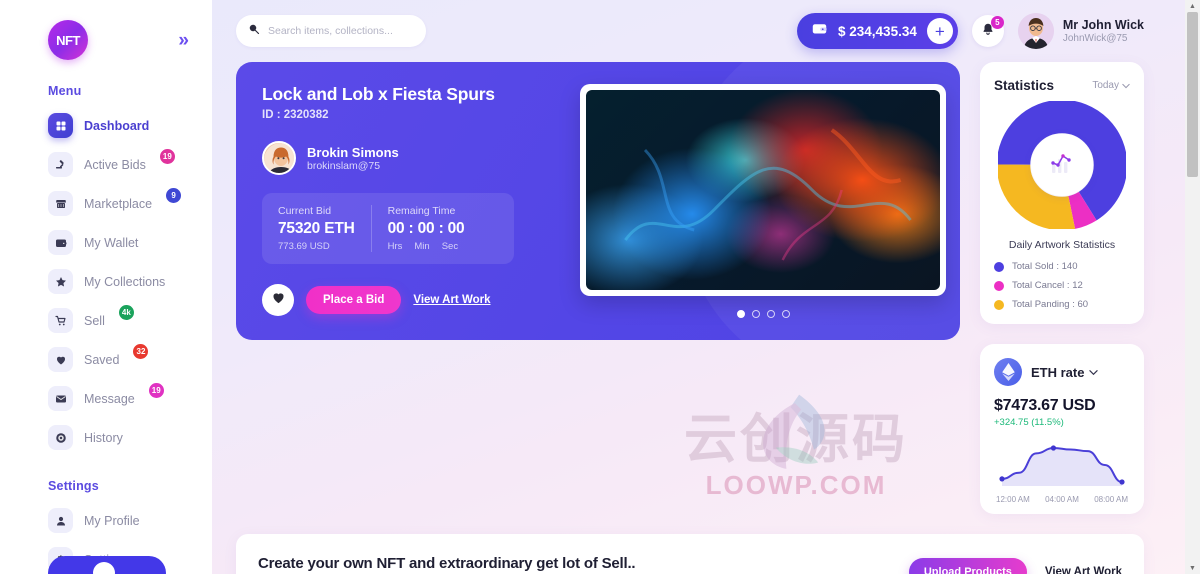 The height and width of the screenshot is (574, 1200). I want to click on sidebar-item-saved: Saved 32, so click(106, 359).